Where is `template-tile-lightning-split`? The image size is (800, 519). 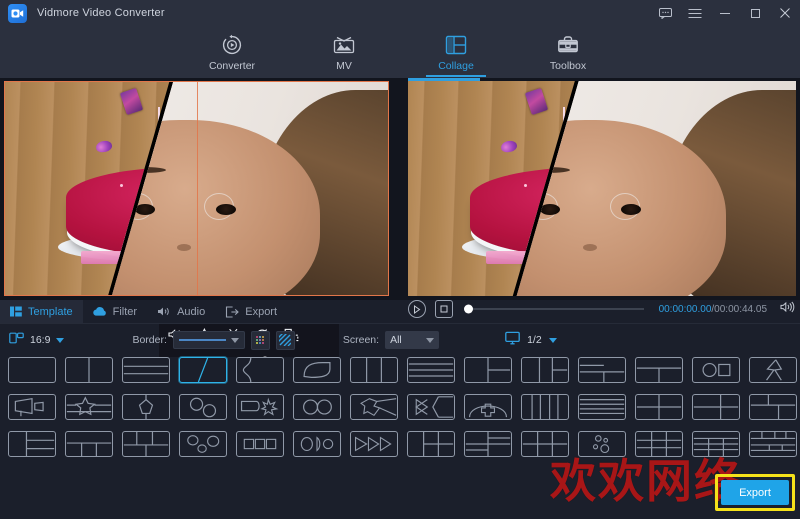
template-tile-lightning-split is located at coordinates (773, 370).